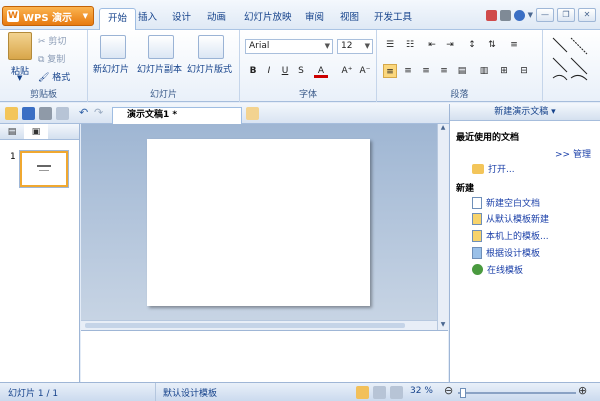  I want to click on font-size-combo: 12 ▼, so click(355, 46).